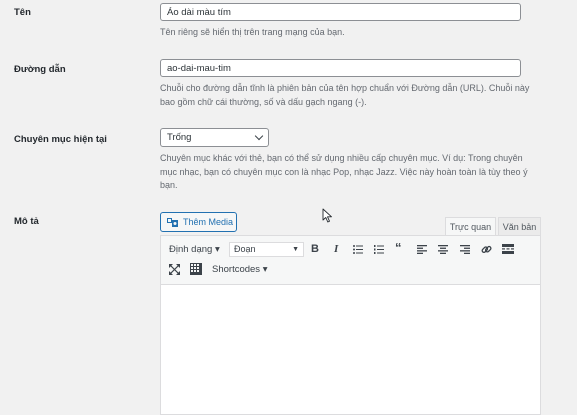 The image size is (577, 415). What do you see at coordinates (26, 221) in the screenshot?
I see `description-label: Mô tả` at bounding box center [26, 221].